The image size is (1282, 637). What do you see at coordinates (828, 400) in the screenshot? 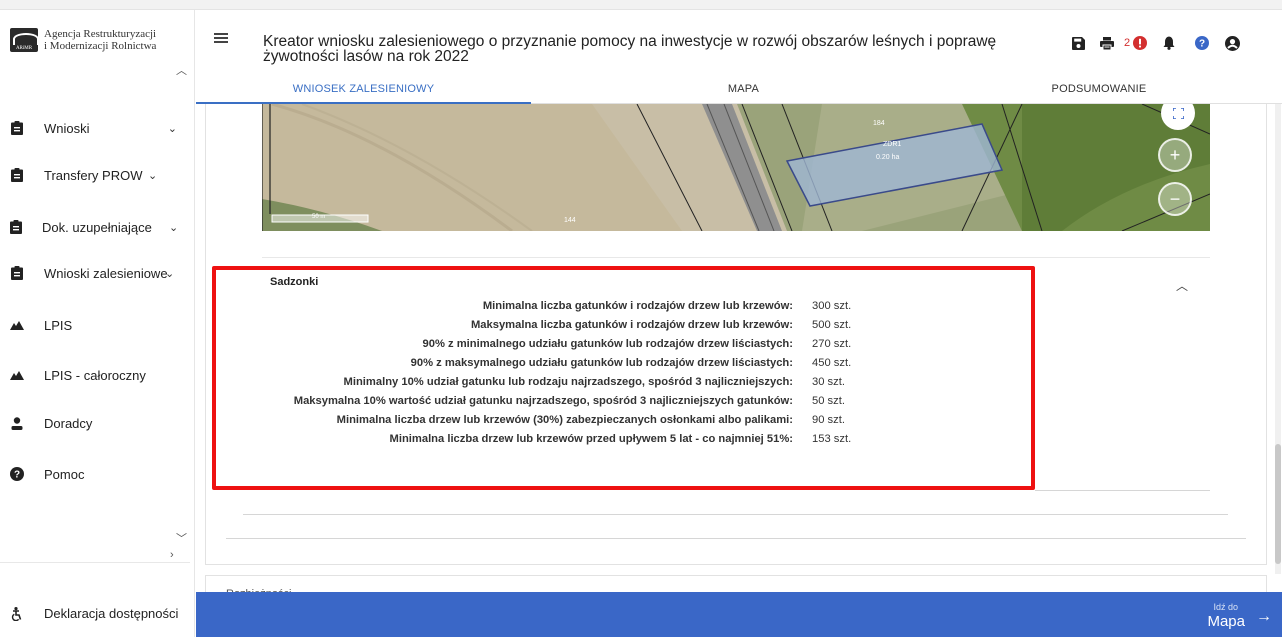
I see `row-value: 50 szt.` at bounding box center [828, 400].